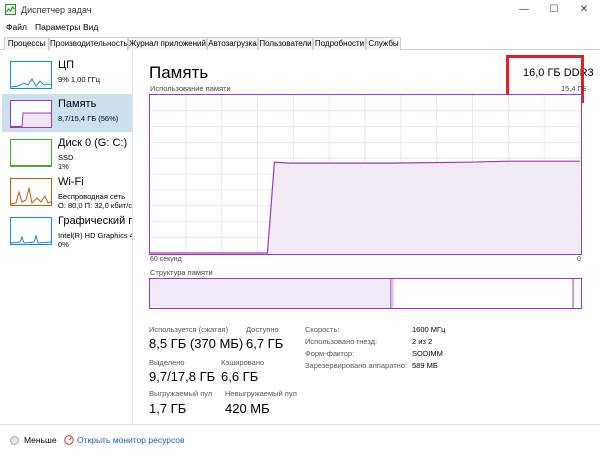 This screenshot has width=600, height=459. Describe the element at coordinates (67, 113) in the screenshot. I see `sidebar-item-memory: Память 8,7/15,4 ГБ (56%)` at that location.